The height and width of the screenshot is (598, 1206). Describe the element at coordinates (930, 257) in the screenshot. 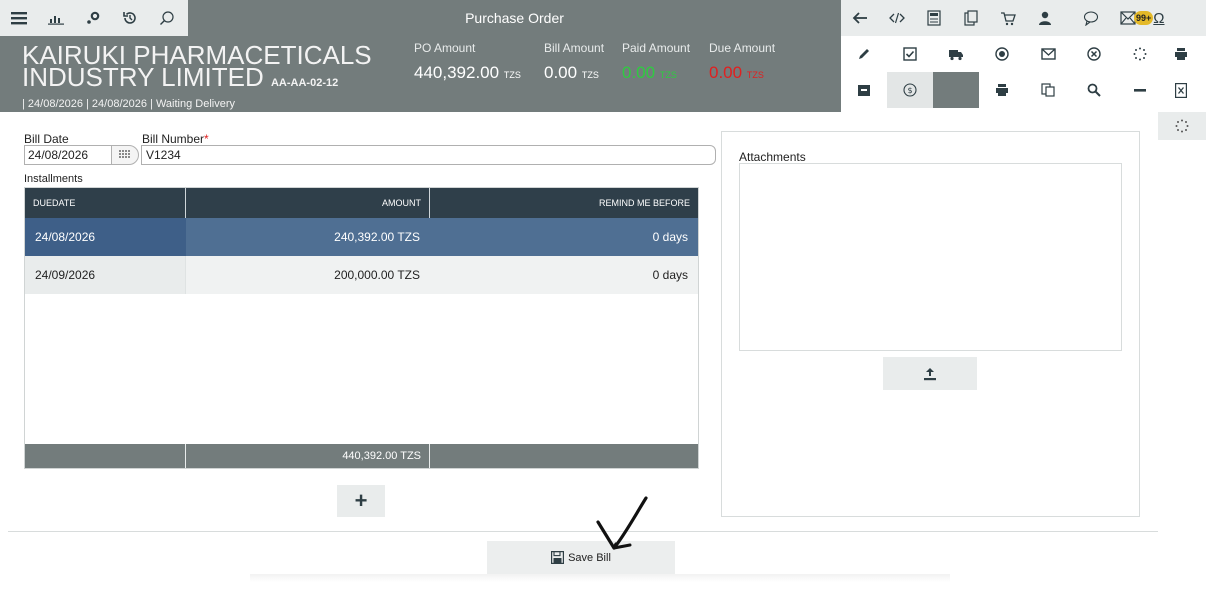

I see `attachments-dropzone` at that location.